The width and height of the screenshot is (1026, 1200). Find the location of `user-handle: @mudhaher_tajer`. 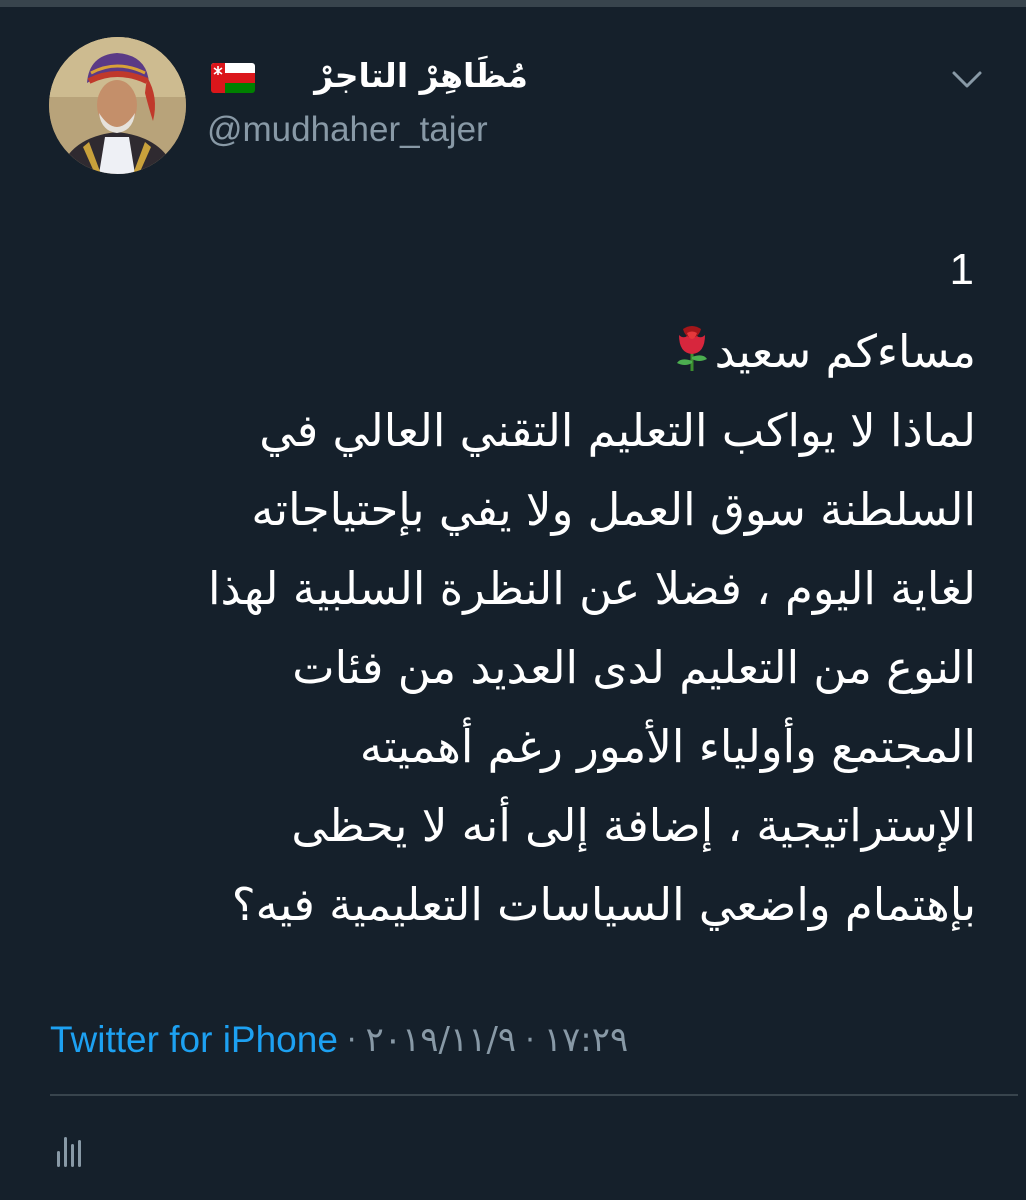

user-handle: @mudhaher_tajer is located at coordinates (347, 130).